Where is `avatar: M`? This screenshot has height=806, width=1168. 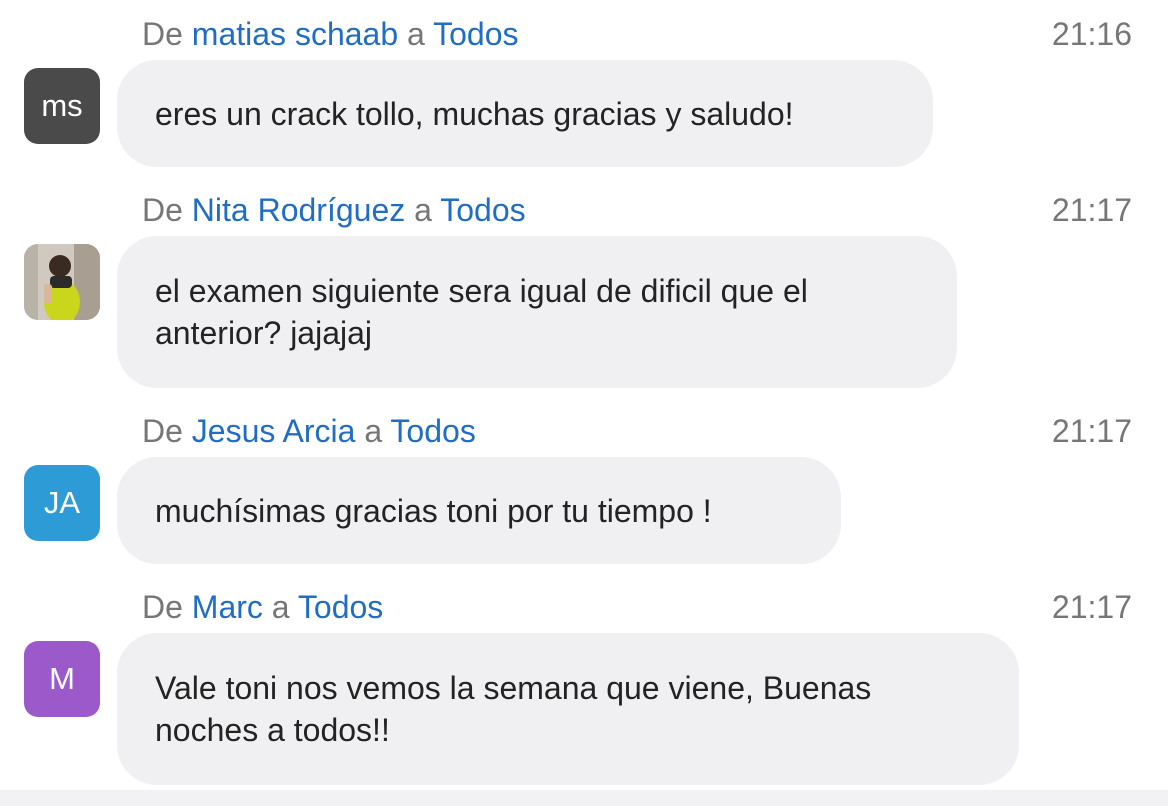 avatar: M is located at coordinates (62, 679).